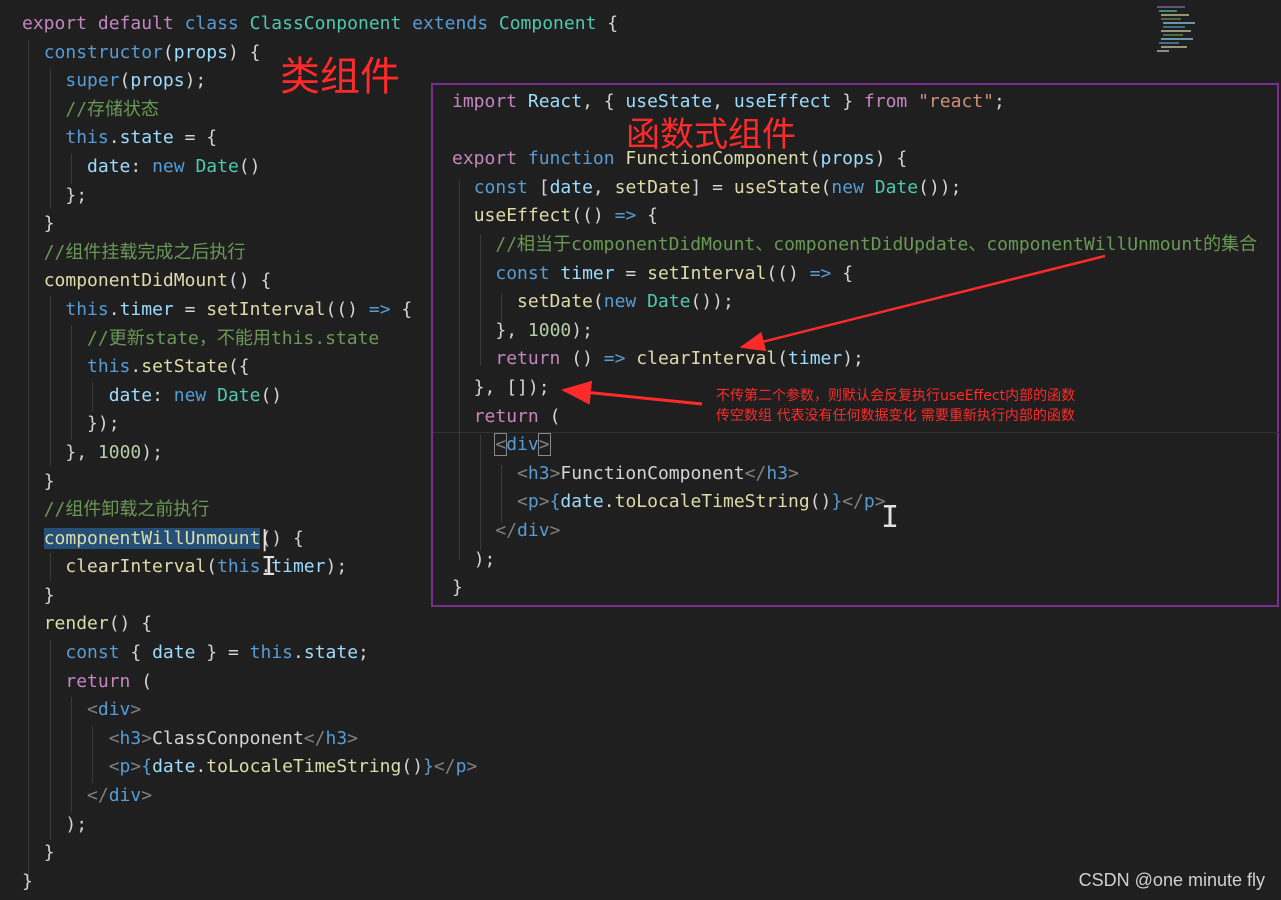 The height and width of the screenshot is (900, 1281). What do you see at coordinates (777, 187) in the screenshot?
I see `token: useState` at bounding box center [777, 187].